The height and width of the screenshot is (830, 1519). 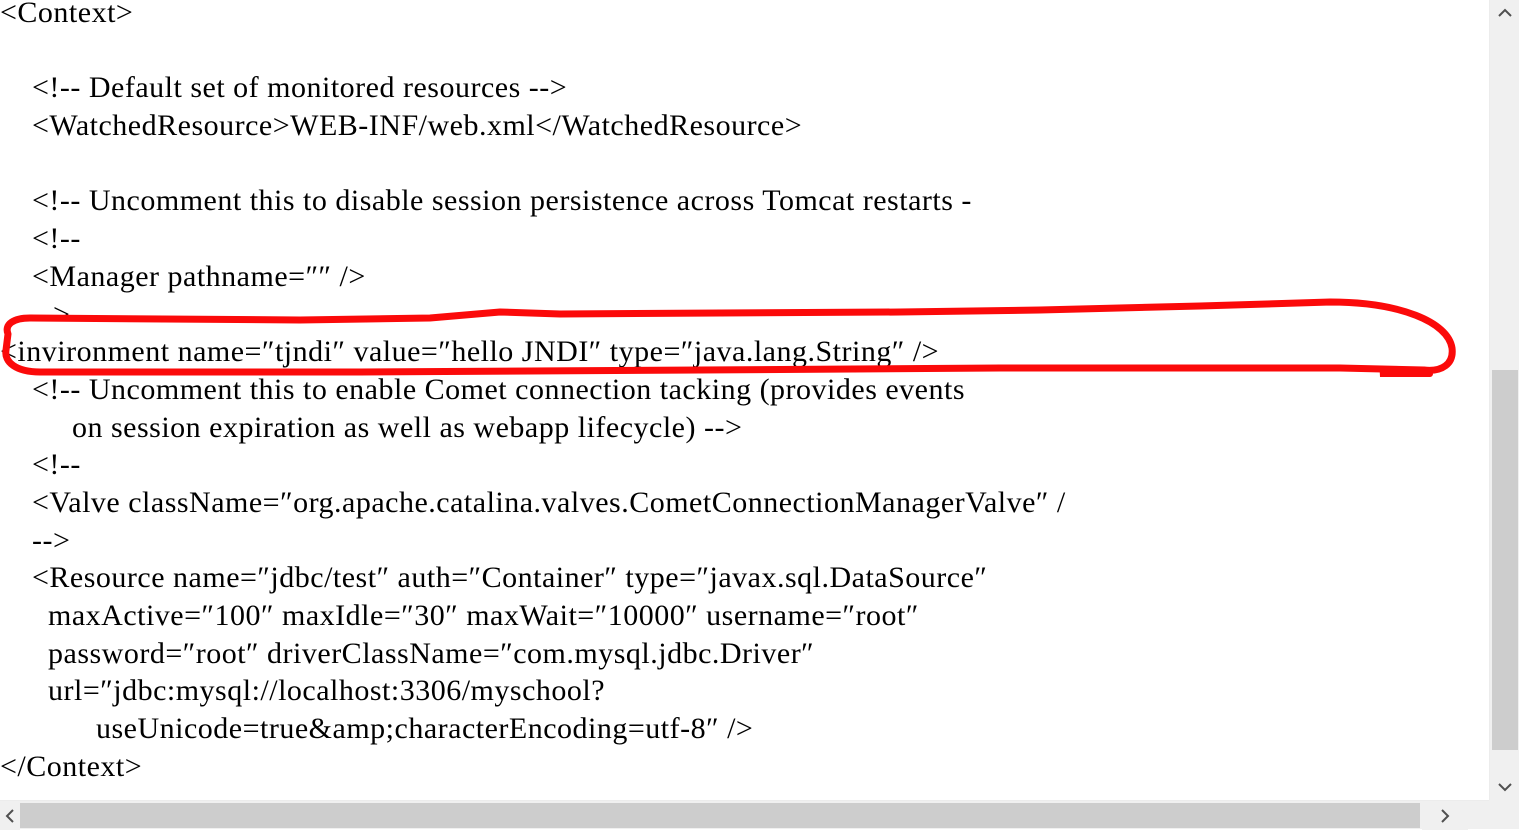 What do you see at coordinates (1504, 814) in the screenshot?
I see `scrollbar-corner` at bounding box center [1504, 814].